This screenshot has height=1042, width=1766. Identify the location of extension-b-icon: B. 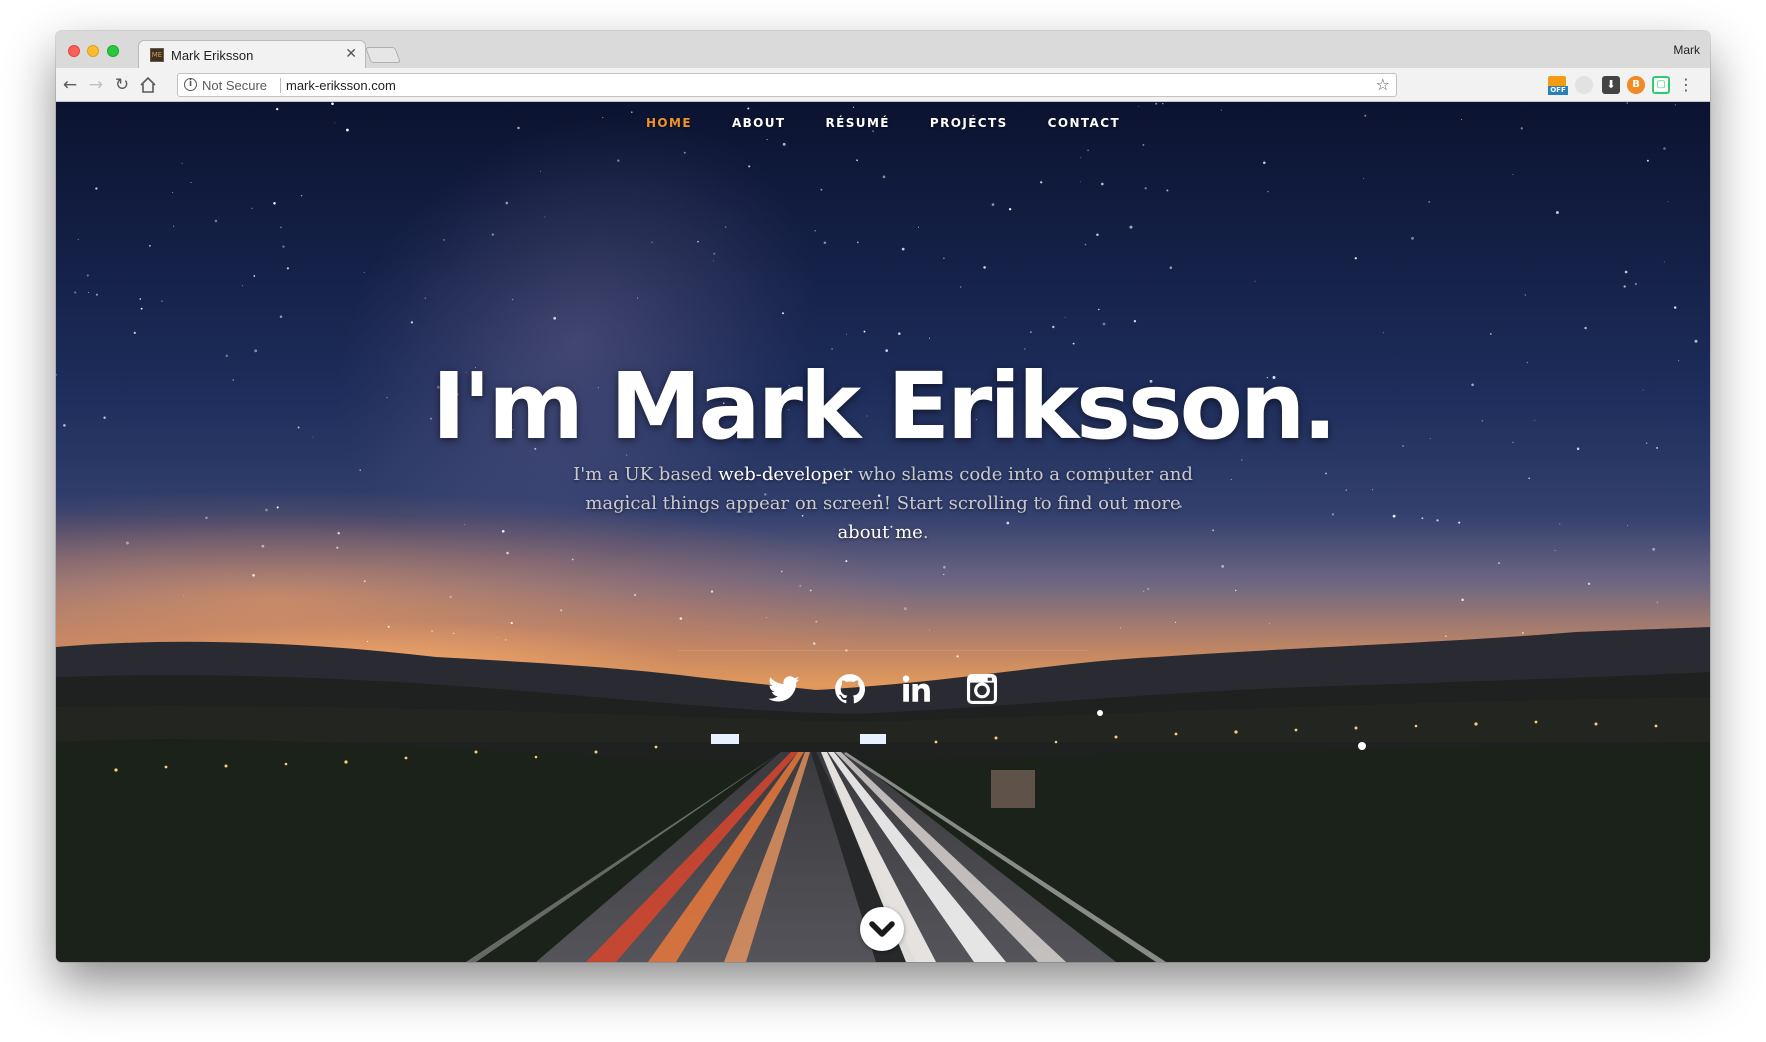
(1636, 85).